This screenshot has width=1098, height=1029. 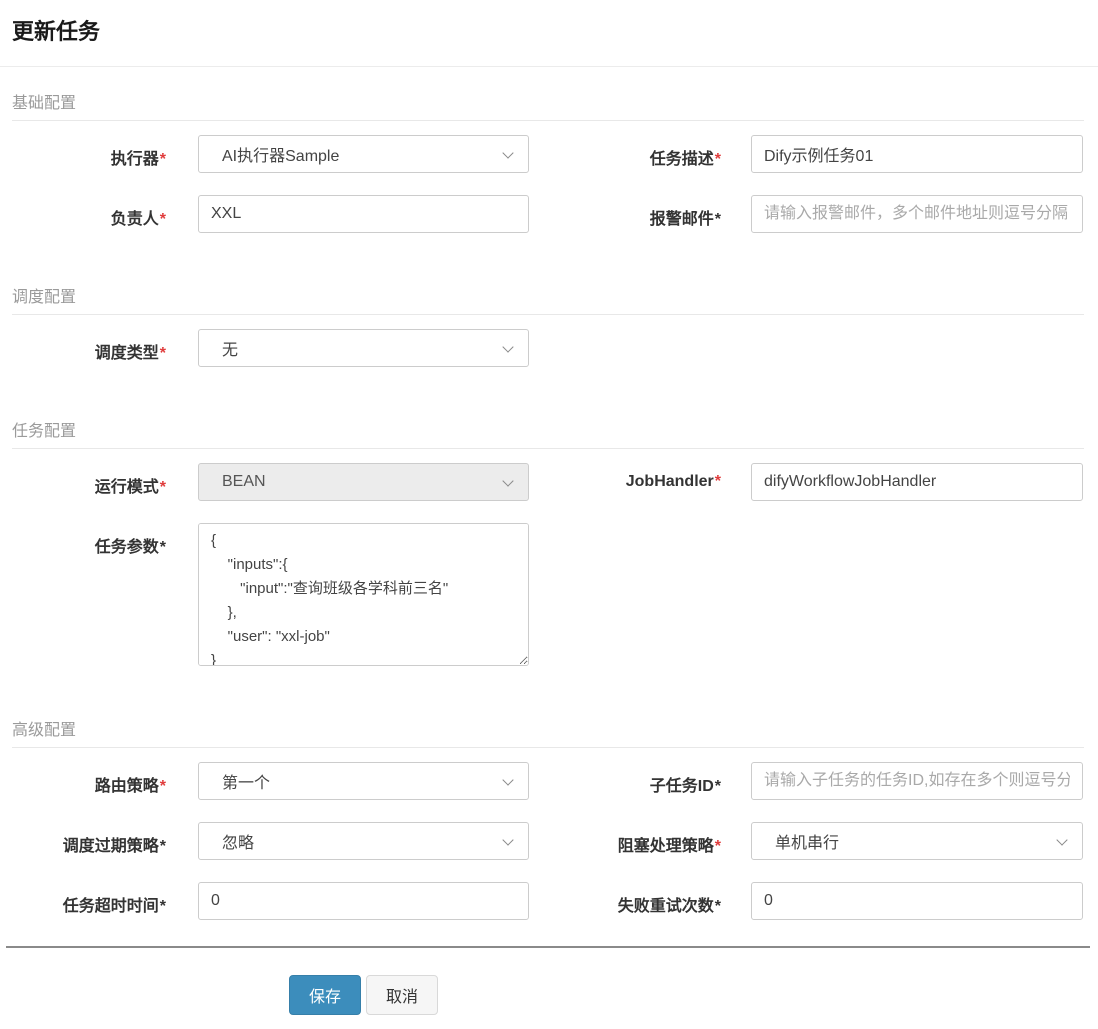 I want to click on schedule-type-label: 调度类型*, so click(x=130, y=353).